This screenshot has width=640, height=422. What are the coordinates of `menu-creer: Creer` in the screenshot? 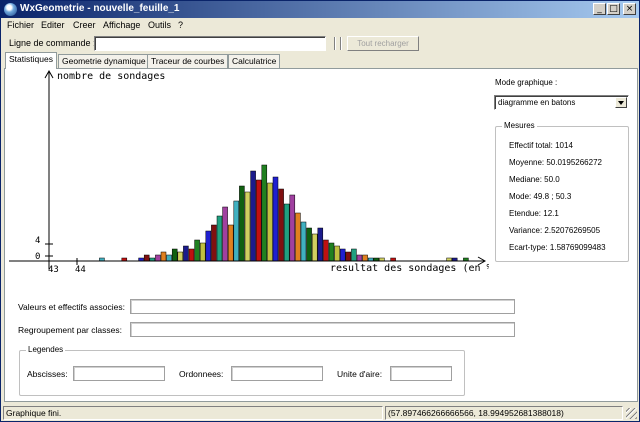 It's located at (84, 25).